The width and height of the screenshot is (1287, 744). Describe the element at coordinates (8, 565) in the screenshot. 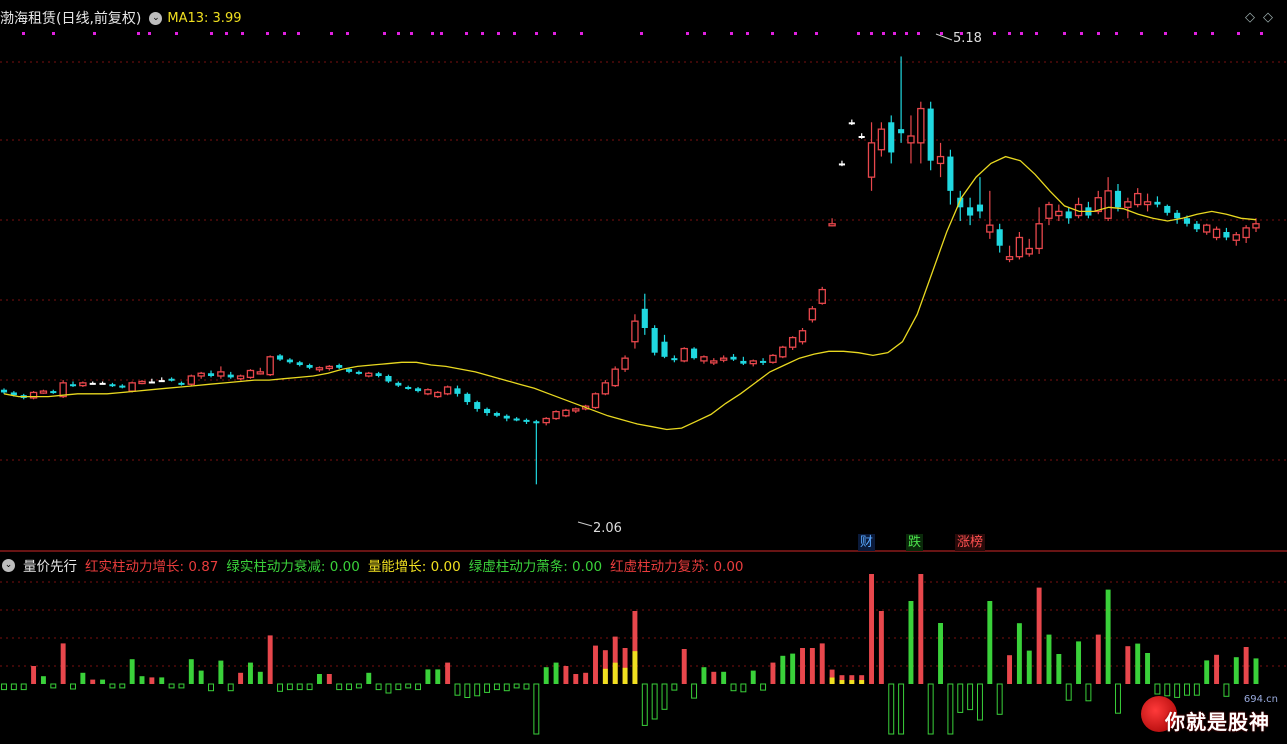

I see `indicator-chevron-icon: ⌄` at that location.